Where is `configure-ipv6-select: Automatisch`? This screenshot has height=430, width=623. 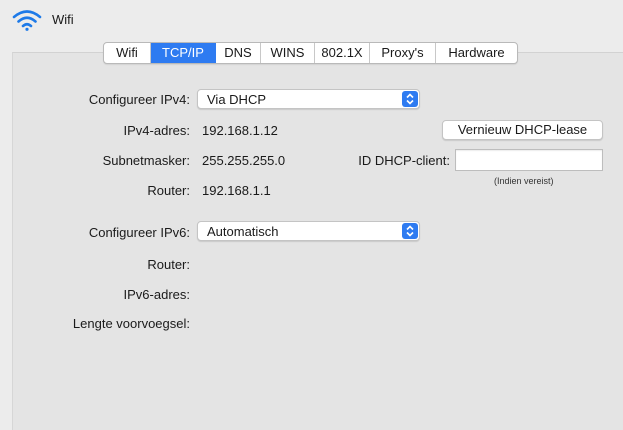
configure-ipv6-select: Automatisch is located at coordinates (308, 231).